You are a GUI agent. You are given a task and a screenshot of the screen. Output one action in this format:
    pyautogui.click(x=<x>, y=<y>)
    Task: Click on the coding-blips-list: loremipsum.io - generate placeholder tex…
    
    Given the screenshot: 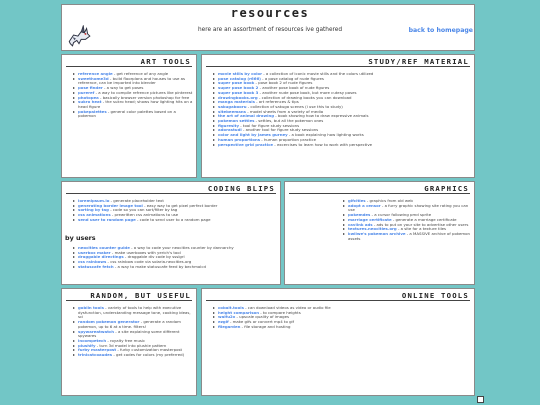 What is the action you would take?
    pyautogui.click(x=175, y=210)
    